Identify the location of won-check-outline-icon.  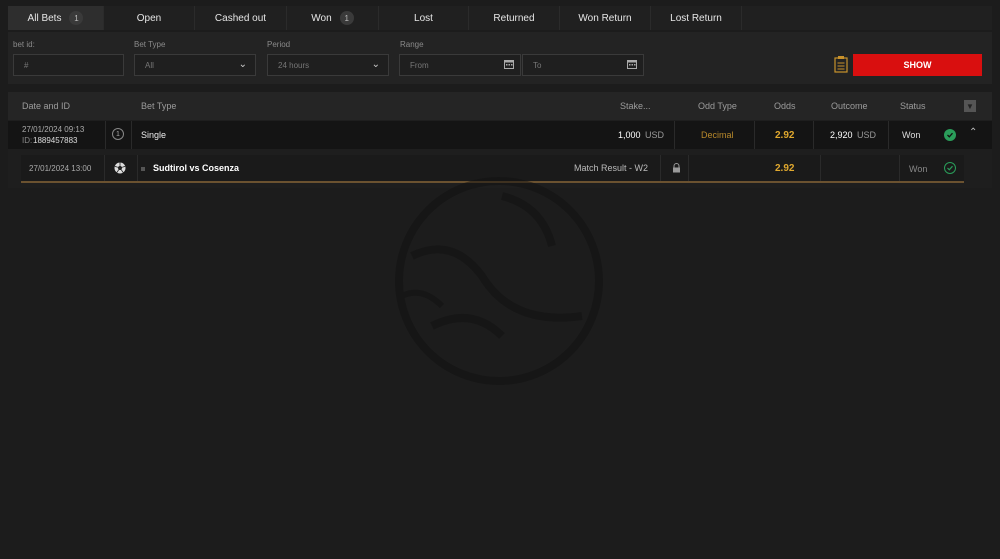
(950, 168).